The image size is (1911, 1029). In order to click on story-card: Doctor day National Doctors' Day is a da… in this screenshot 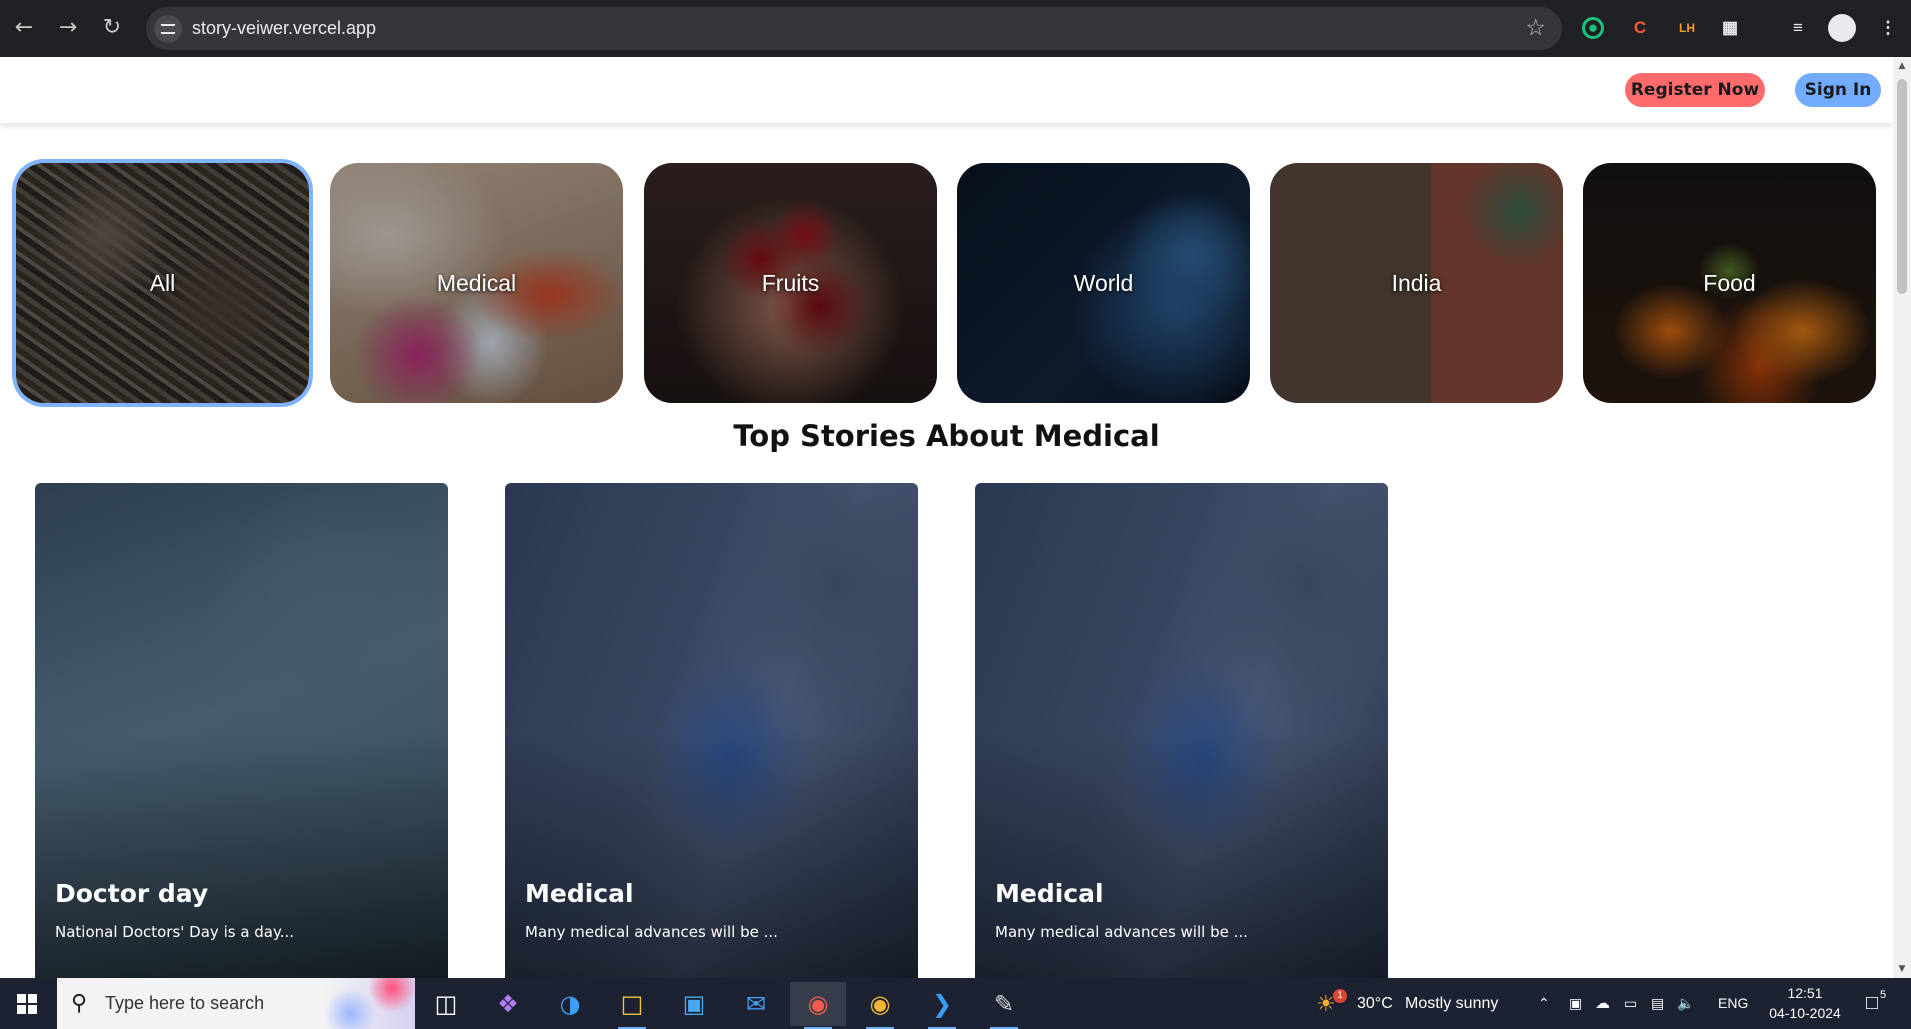, I will do `click(241, 730)`.